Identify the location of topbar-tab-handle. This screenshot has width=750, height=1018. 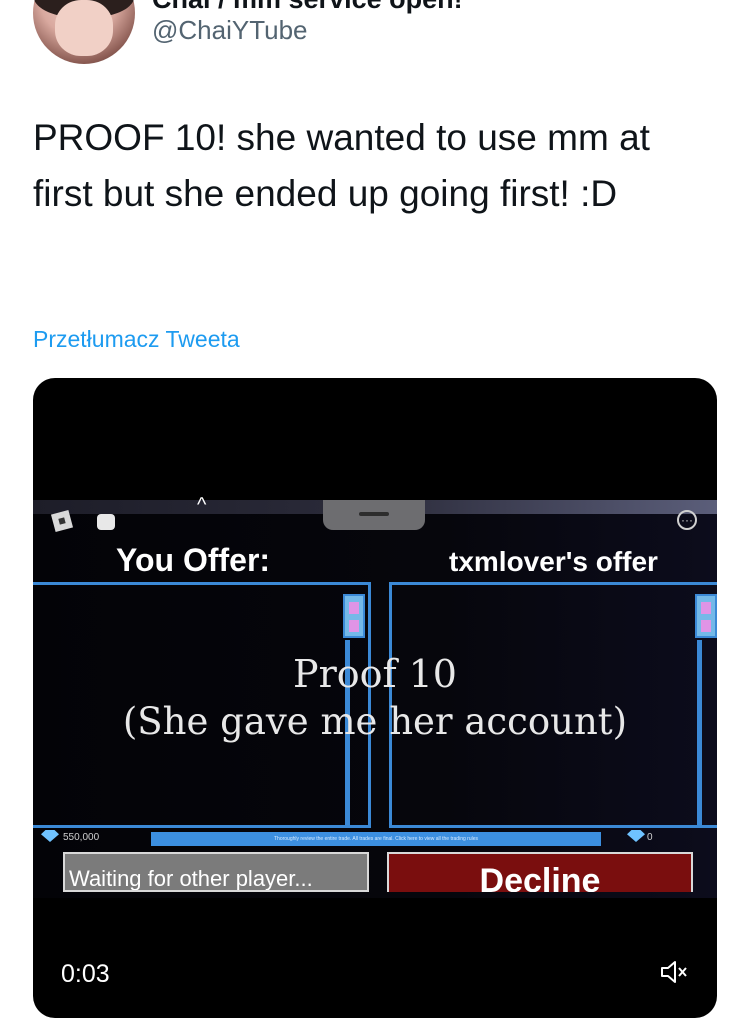
(374, 515).